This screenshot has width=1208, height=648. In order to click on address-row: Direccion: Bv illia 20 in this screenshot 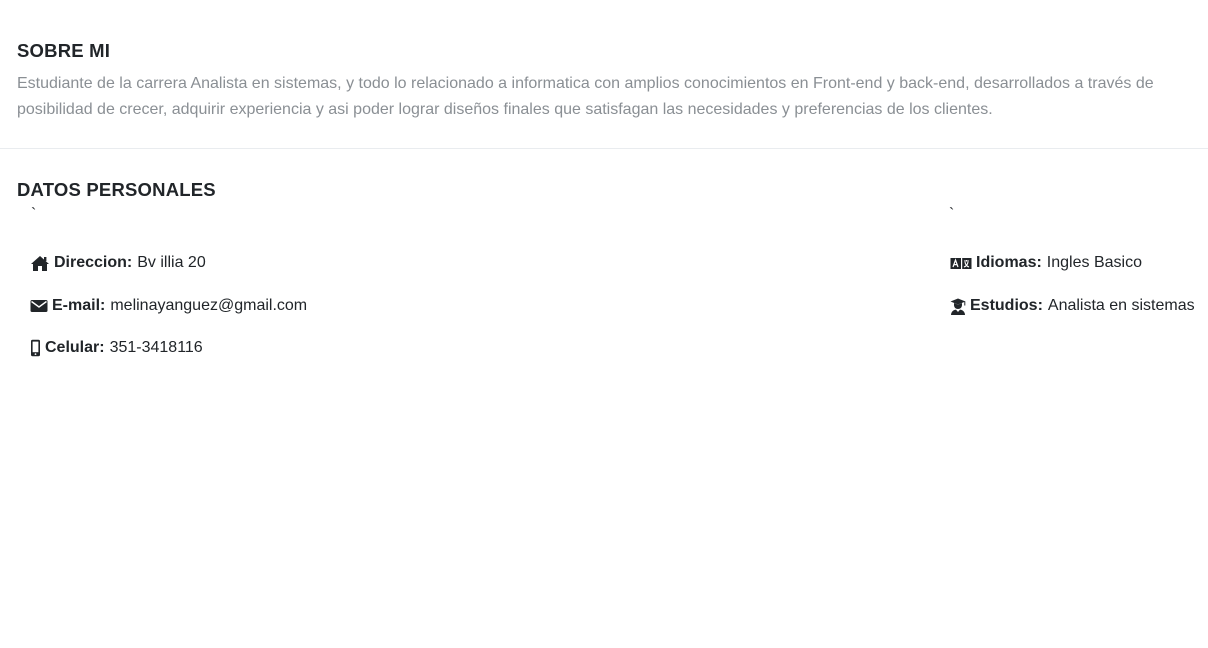, I will do `click(118, 263)`.